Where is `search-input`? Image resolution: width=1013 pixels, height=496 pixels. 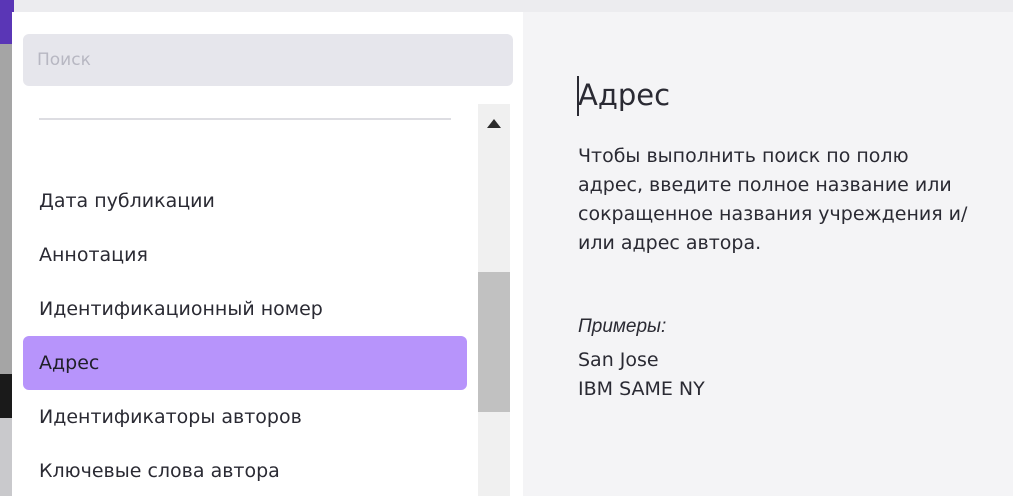 search-input is located at coordinates (268, 60).